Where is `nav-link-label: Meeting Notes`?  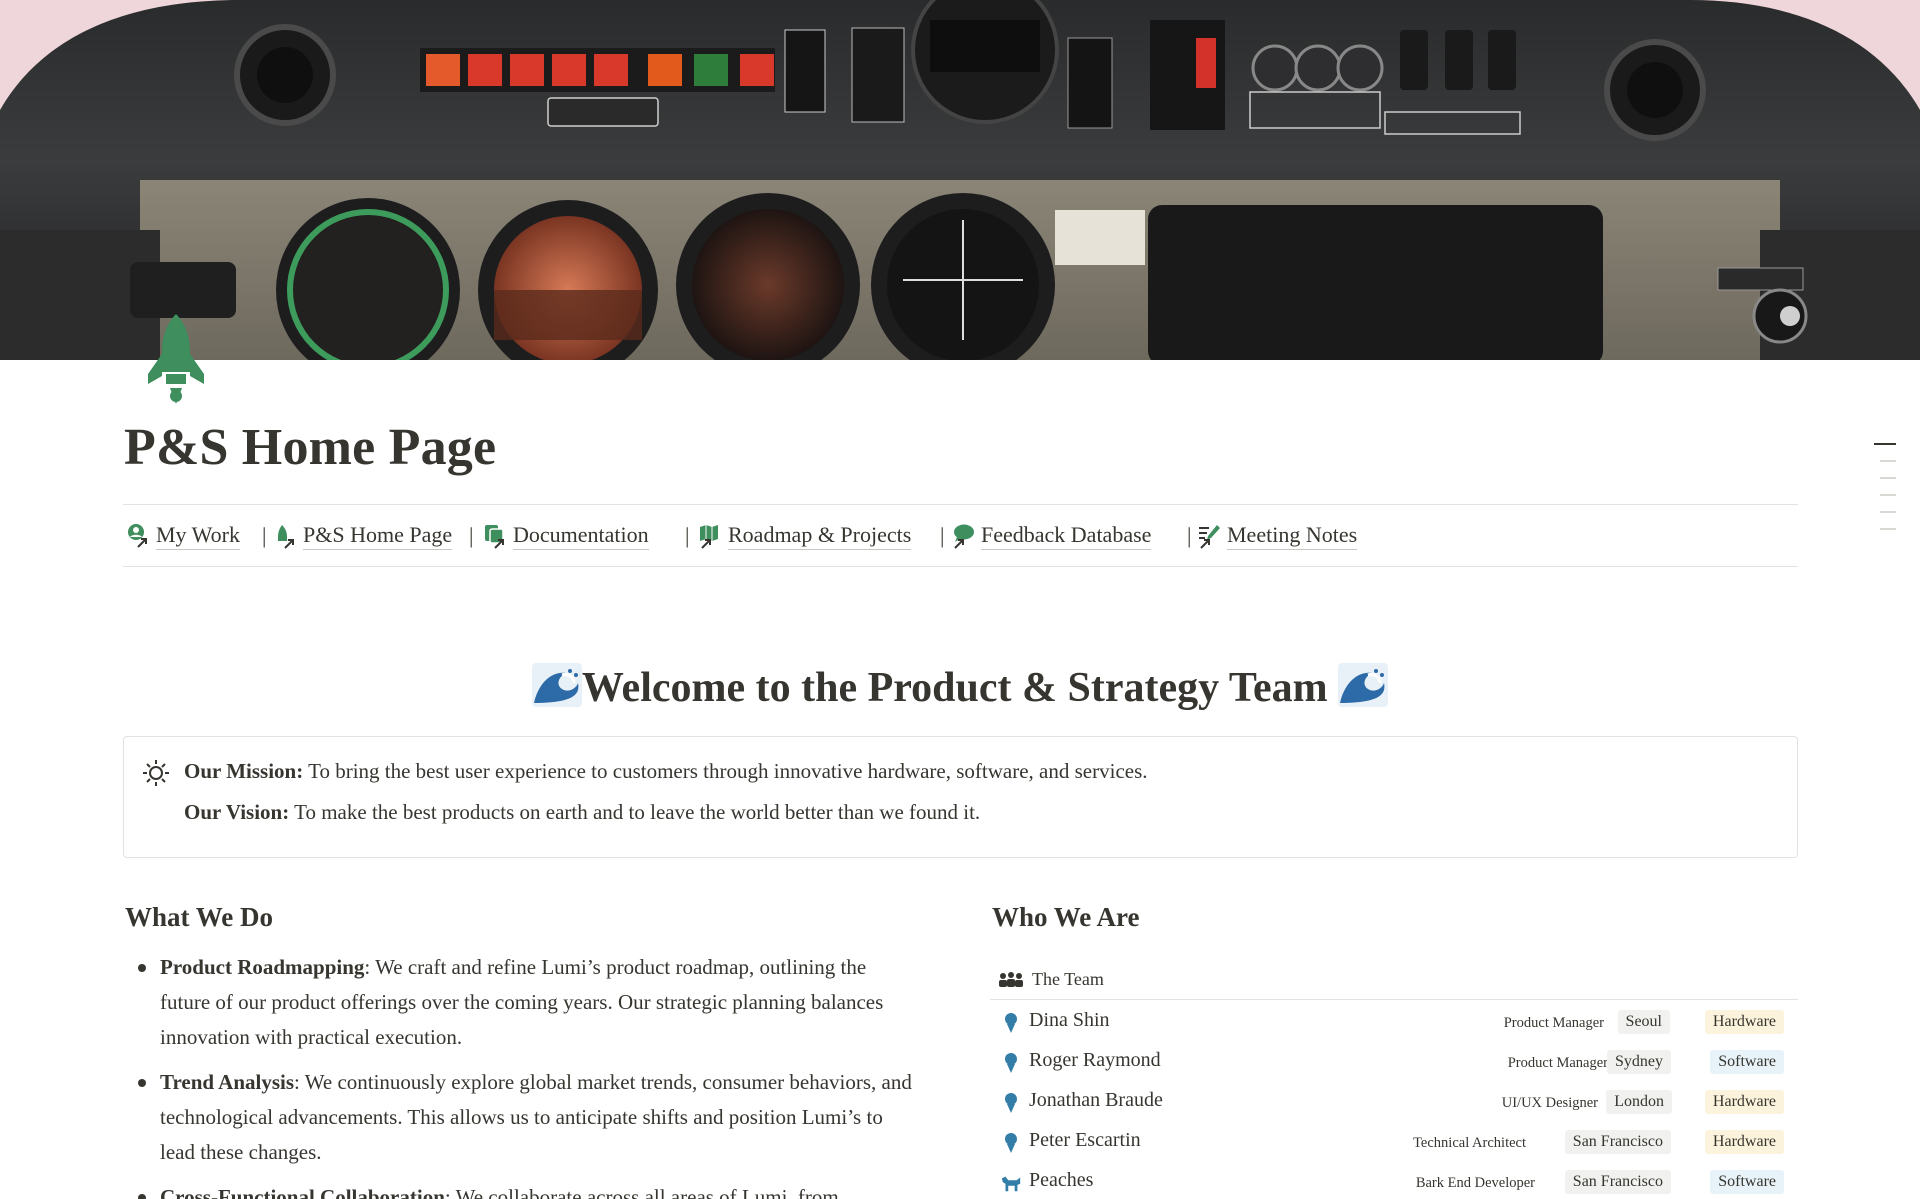 nav-link-label: Meeting Notes is located at coordinates (1292, 536).